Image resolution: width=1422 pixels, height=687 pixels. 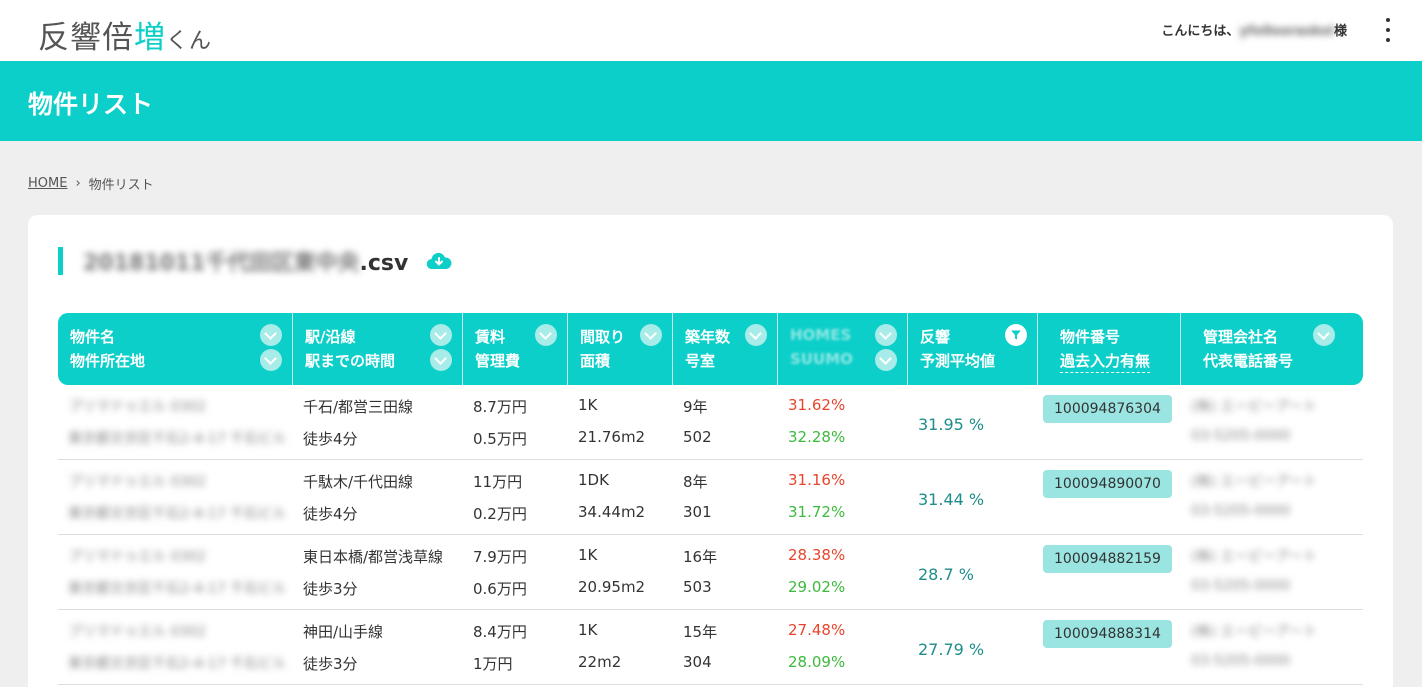 I want to click on sort-rent-chevron-down-icon, so click(x=546, y=335).